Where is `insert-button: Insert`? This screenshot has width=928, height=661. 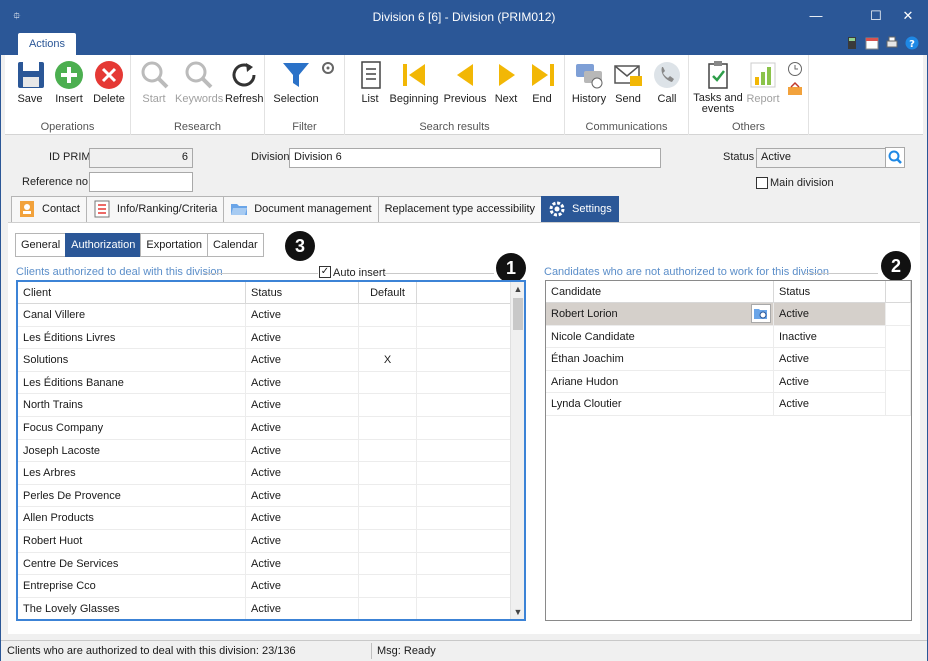 insert-button: Insert is located at coordinates (69, 82).